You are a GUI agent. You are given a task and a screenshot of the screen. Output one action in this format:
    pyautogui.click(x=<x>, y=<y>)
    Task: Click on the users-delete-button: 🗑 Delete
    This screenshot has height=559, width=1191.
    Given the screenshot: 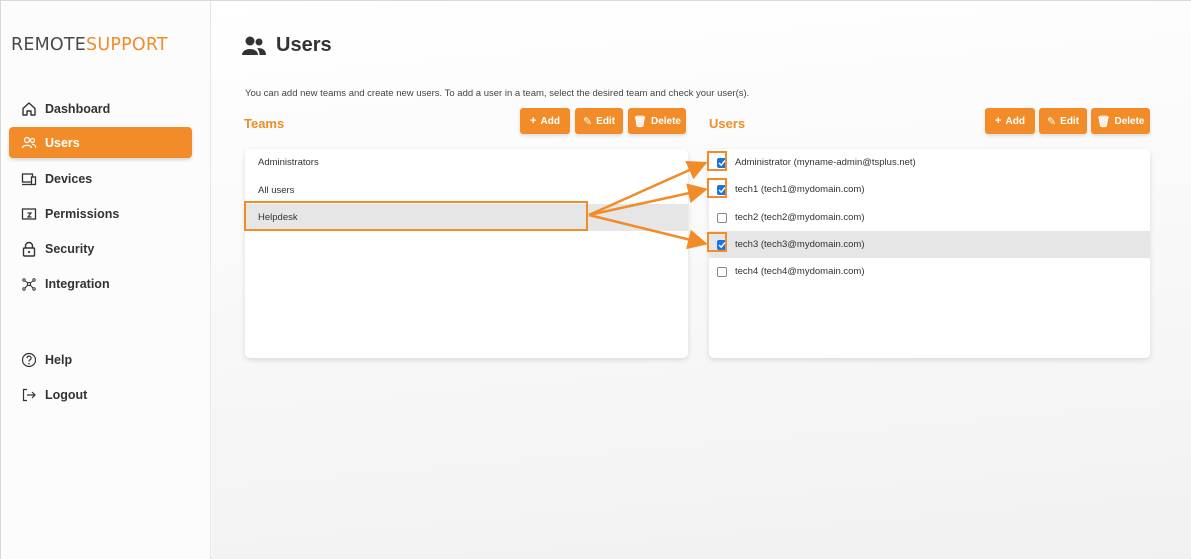 What is the action you would take?
    pyautogui.click(x=1120, y=121)
    